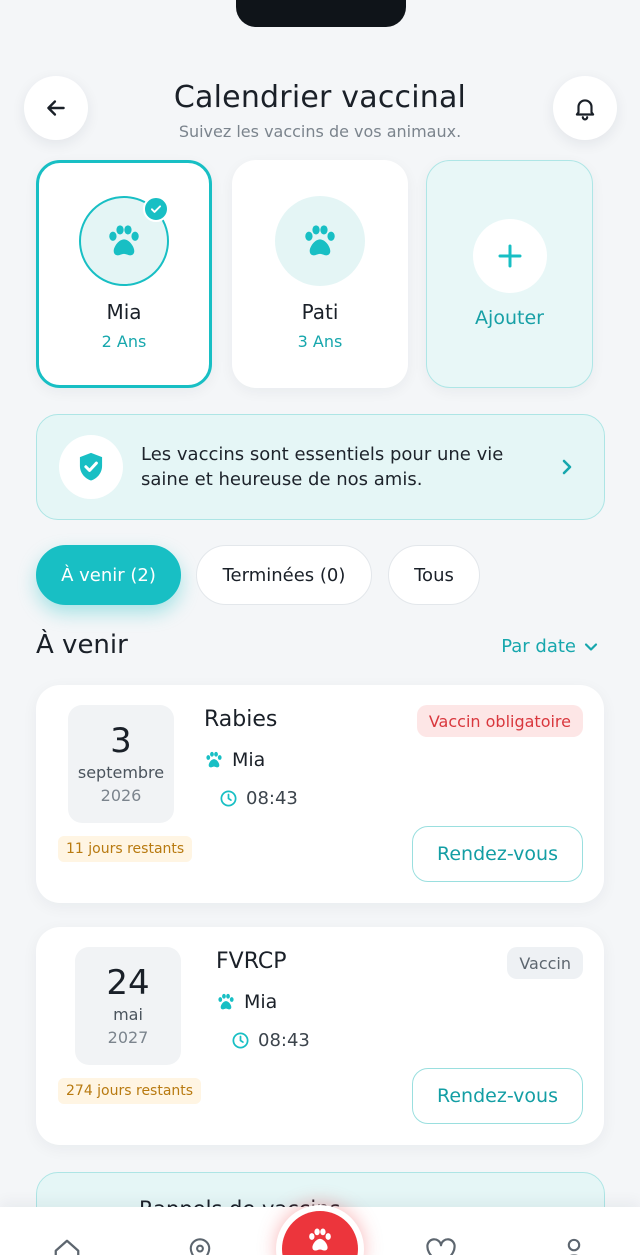  Describe the element at coordinates (128, 1037) in the screenshot. I see `date-year: 2027` at that location.